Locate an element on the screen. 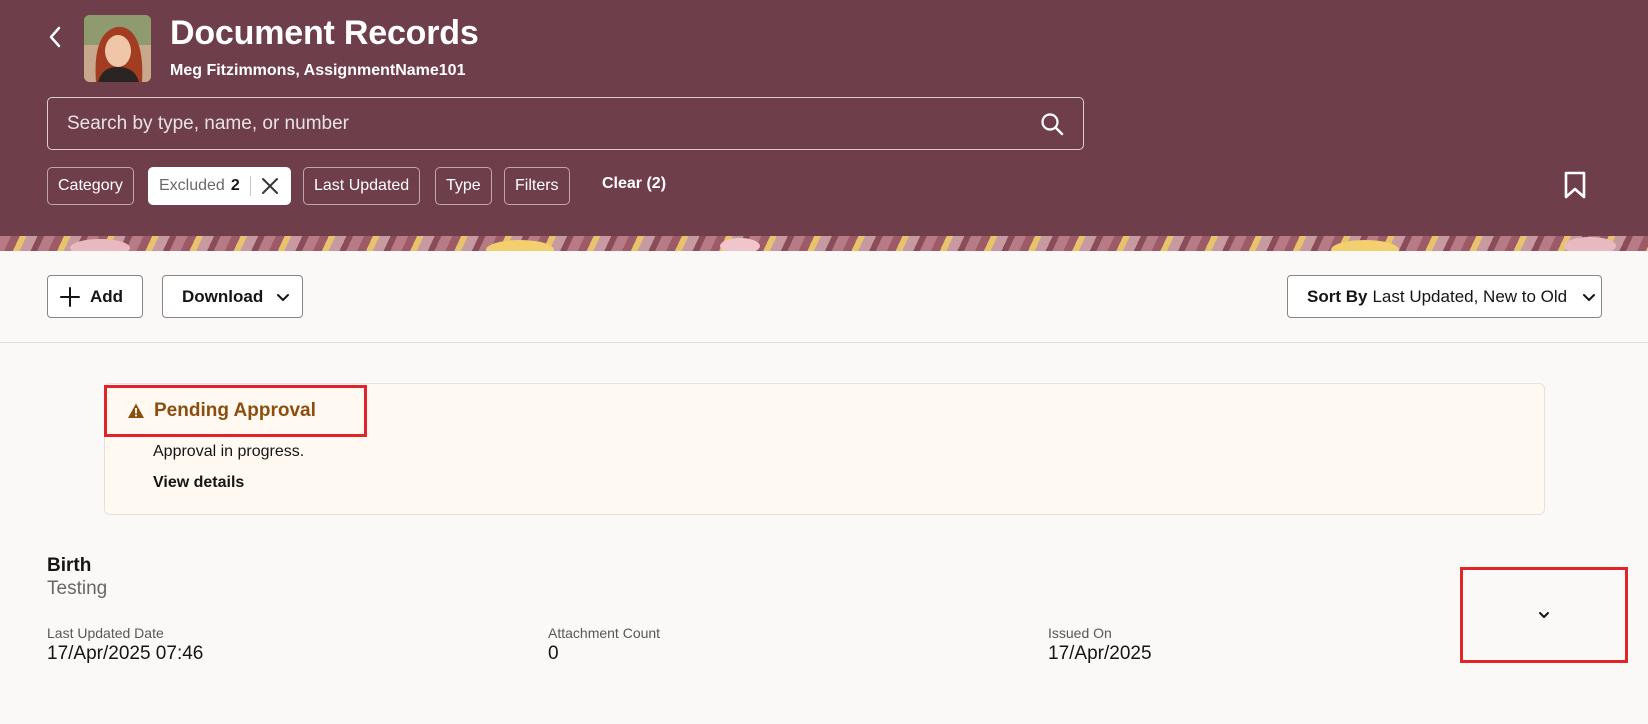 The height and width of the screenshot is (724, 1648). filter-chip-label: Category is located at coordinates (90, 185).